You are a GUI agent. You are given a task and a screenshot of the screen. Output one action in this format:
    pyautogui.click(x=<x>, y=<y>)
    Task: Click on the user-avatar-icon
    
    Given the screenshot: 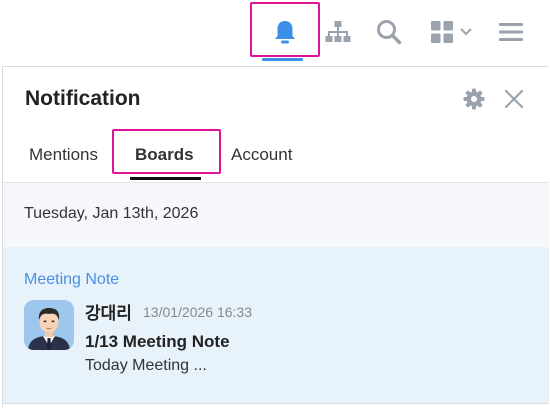 What is the action you would take?
    pyautogui.click(x=49, y=325)
    